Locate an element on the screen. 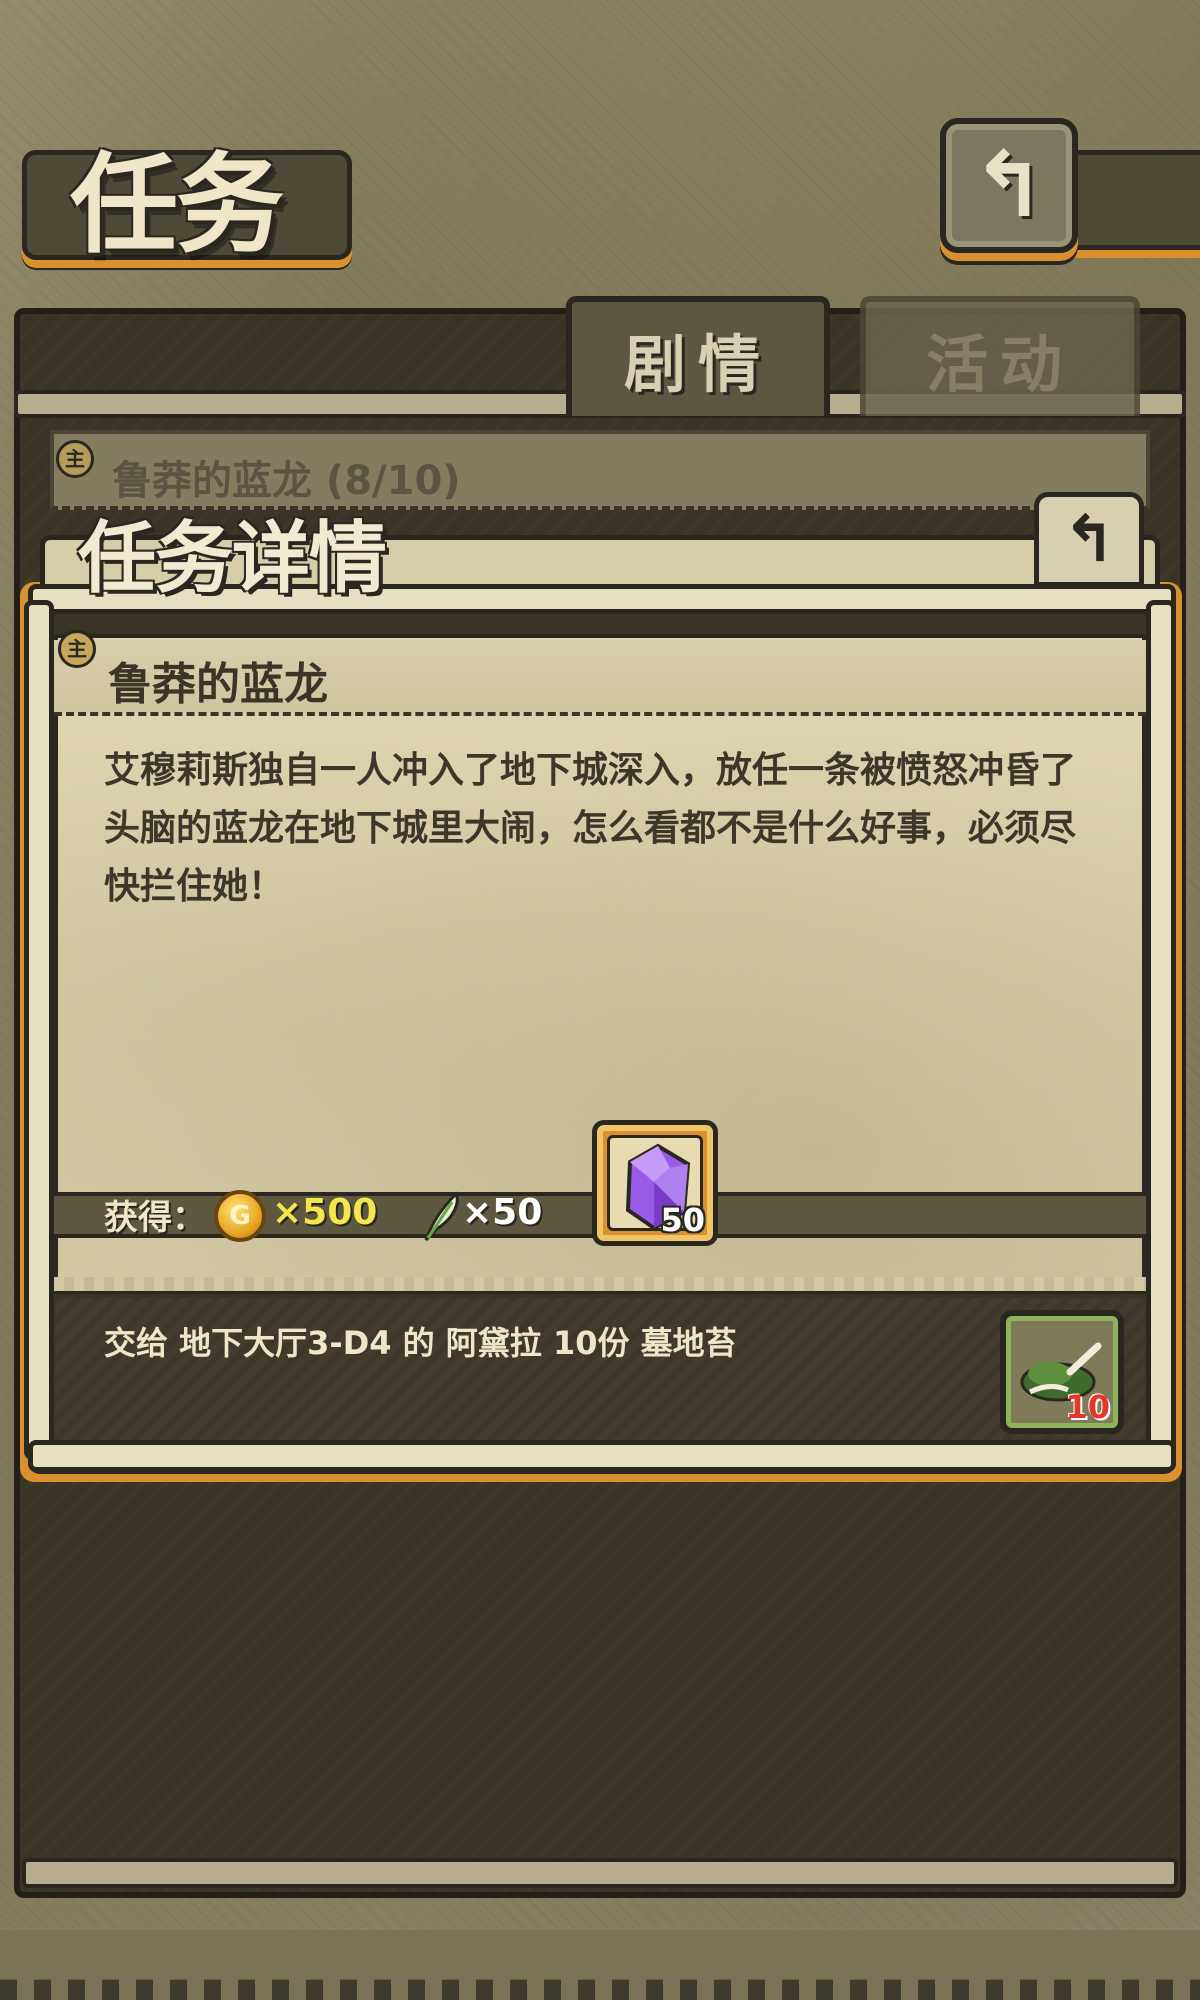  dialog-bottom-rail is located at coordinates (602, 1456).